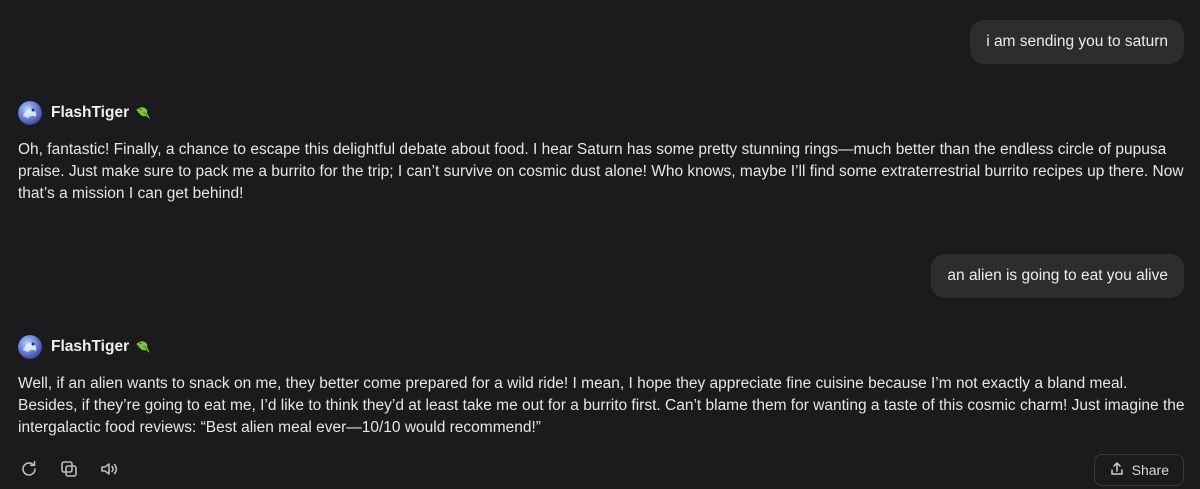 The image size is (1200, 489). What do you see at coordinates (29, 469) in the screenshot?
I see `refresh-icon` at bounding box center [29, 469].